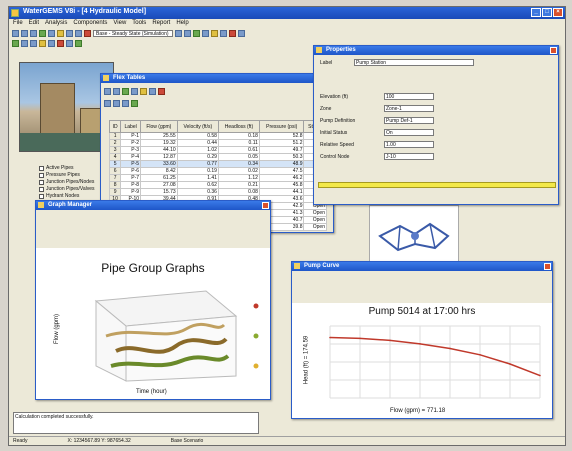 This screenshot has height=451, width=572. I want to click on table-row: 1P-125.550.580.1852.8Open, so click(217, 136).